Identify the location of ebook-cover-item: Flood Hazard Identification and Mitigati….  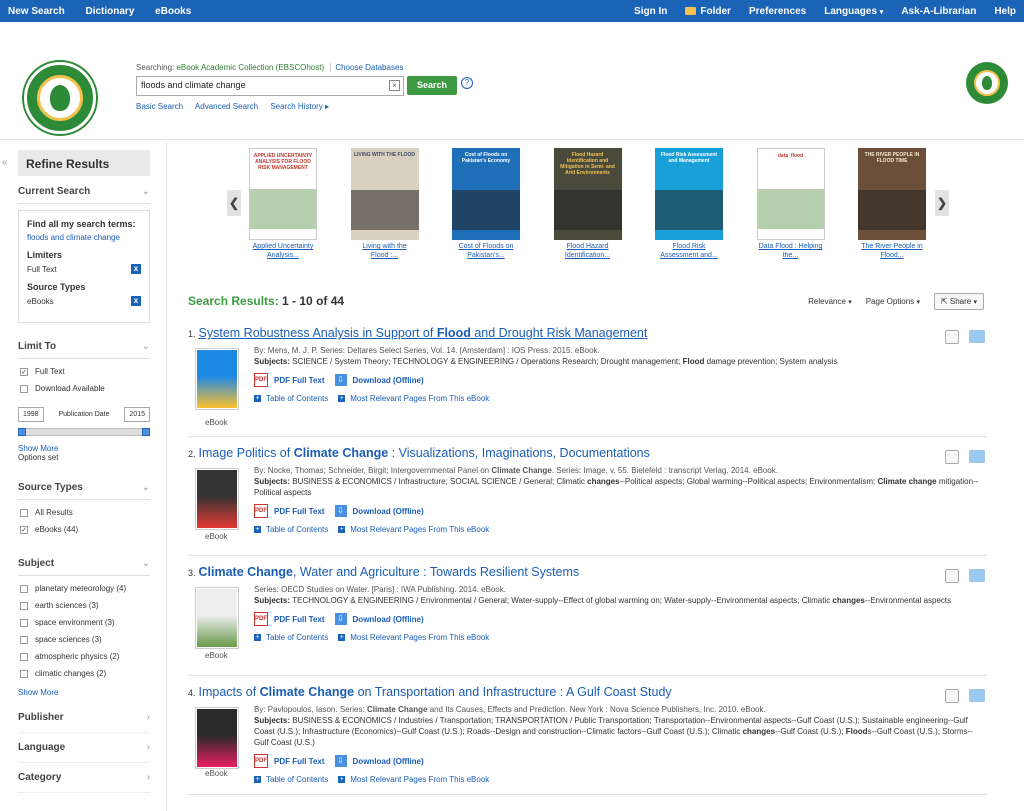
(588, 204).